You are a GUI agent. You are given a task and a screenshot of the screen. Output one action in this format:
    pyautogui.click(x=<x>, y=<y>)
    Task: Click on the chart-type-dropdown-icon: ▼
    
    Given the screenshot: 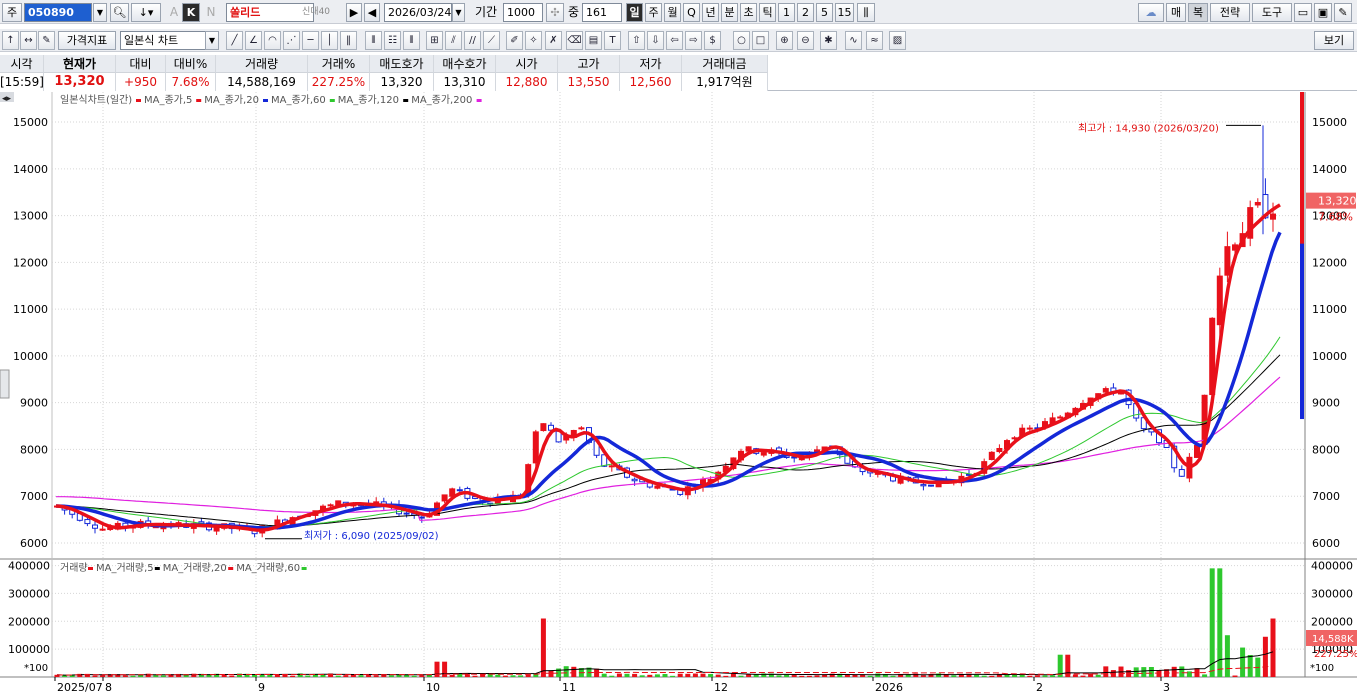 What is the action you would take?
    pyautogui.click(x=212, y=40)
    